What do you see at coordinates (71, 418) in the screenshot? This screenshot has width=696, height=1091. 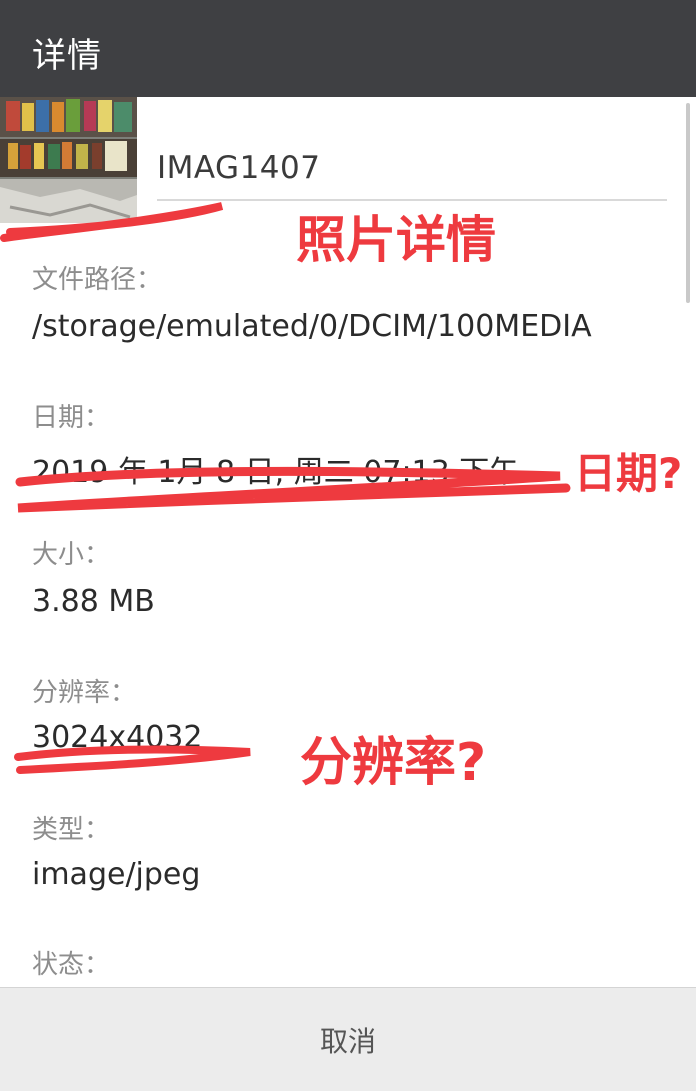 I see `date-label: 日期：` at bounding box center [71, 418].